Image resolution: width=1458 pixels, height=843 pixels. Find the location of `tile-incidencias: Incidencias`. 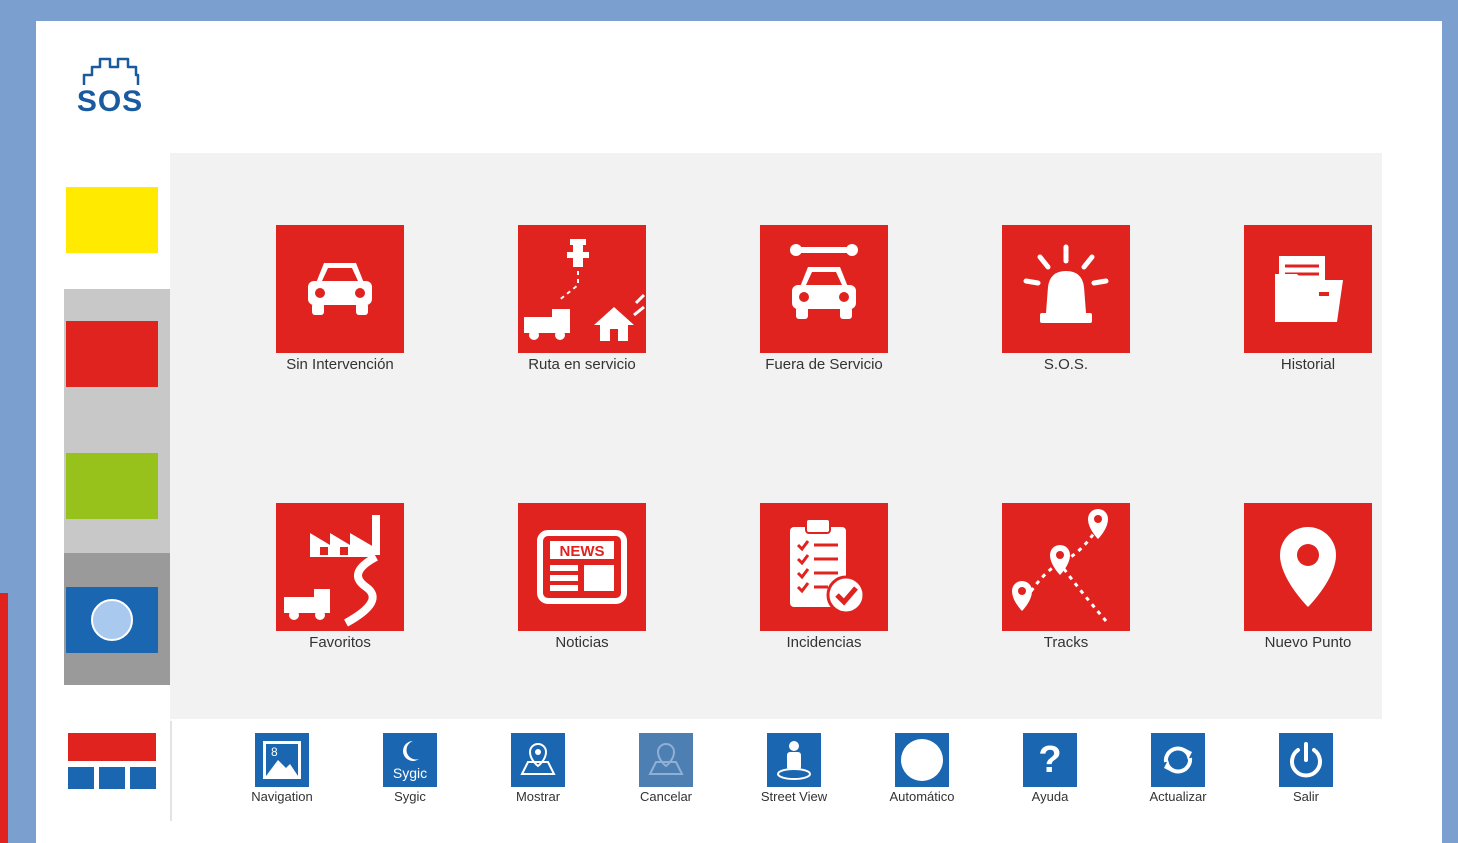

tile-incidencias: Incidencias is located at coordinates (824, 577).